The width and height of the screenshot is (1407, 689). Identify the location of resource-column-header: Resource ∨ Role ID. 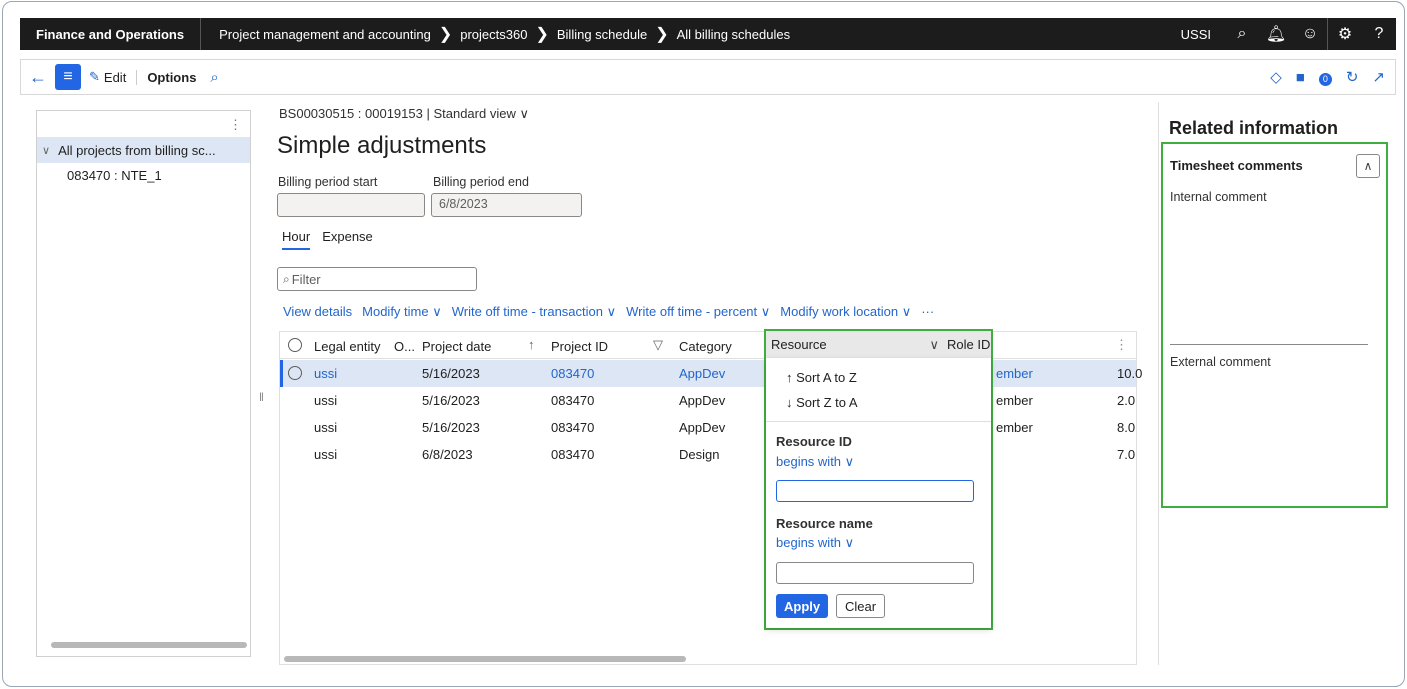
(878, 344).